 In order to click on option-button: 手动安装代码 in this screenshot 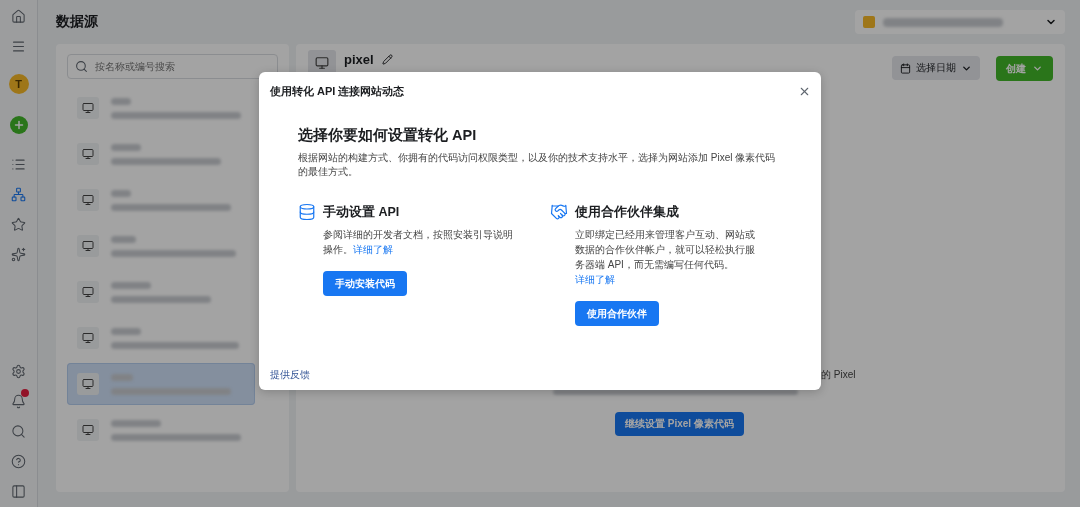, I will do `click(365, 283)`.